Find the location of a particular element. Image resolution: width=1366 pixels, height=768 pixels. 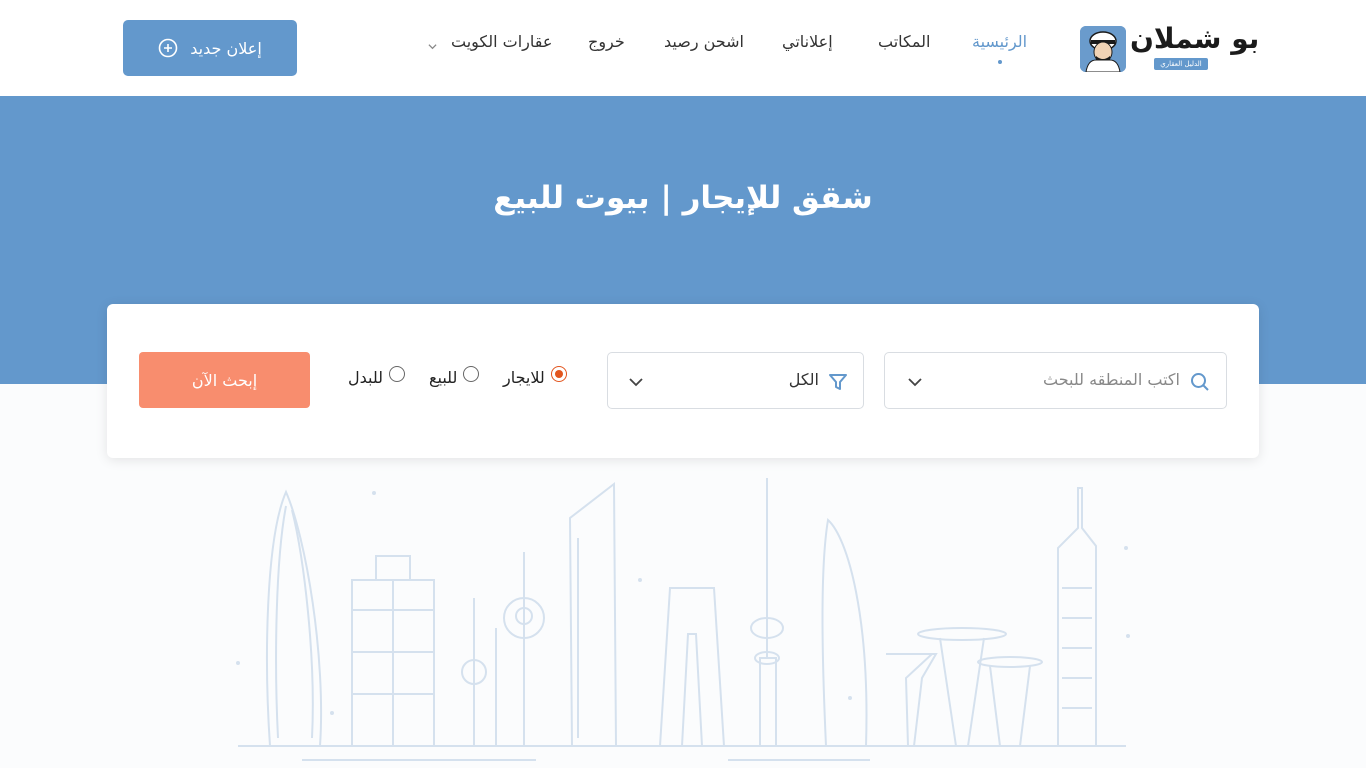

search-now-label: إبحث الآن is located at coordinates (224, 380).